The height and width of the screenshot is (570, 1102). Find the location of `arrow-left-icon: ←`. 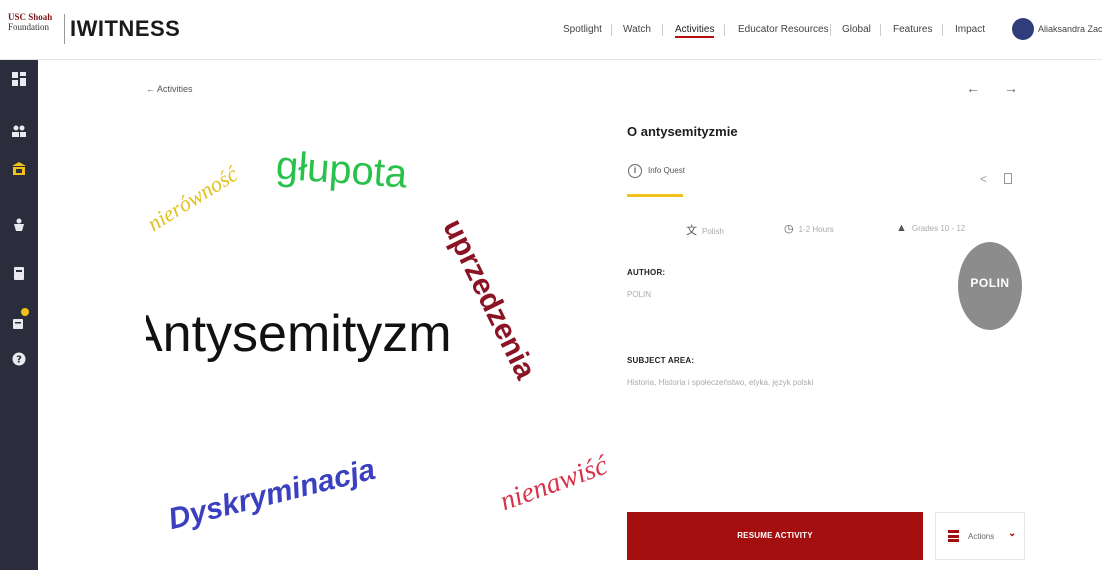

arrow-left-icon: ← is located at coordinates (150, 89).